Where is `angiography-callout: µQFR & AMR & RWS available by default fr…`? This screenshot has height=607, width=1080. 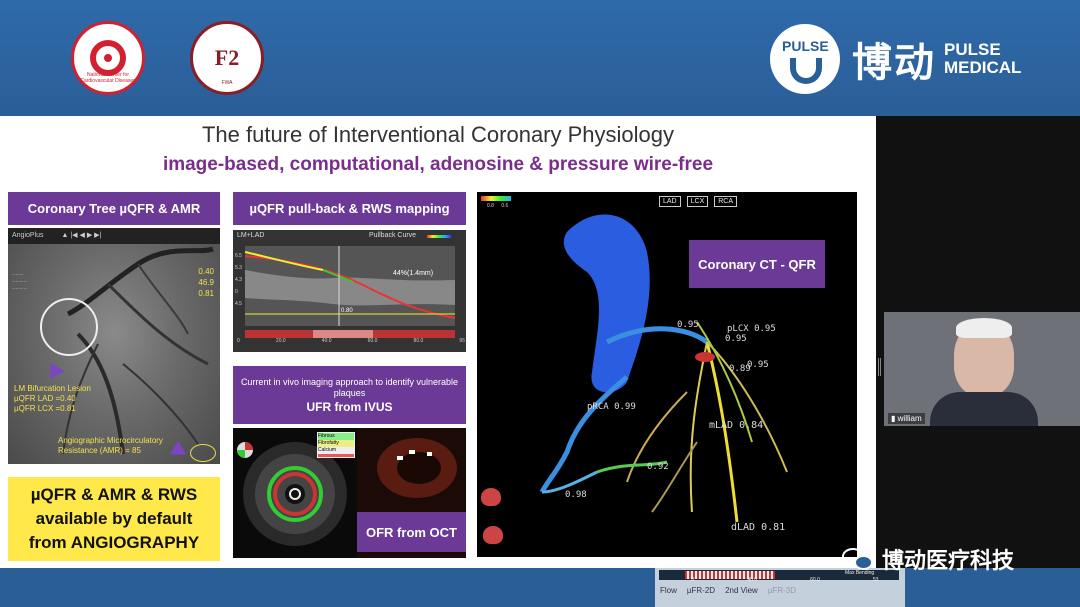 angiography-callout: µQFR & AMR & RWS available by default fr… is located at coordinates (114, 519).